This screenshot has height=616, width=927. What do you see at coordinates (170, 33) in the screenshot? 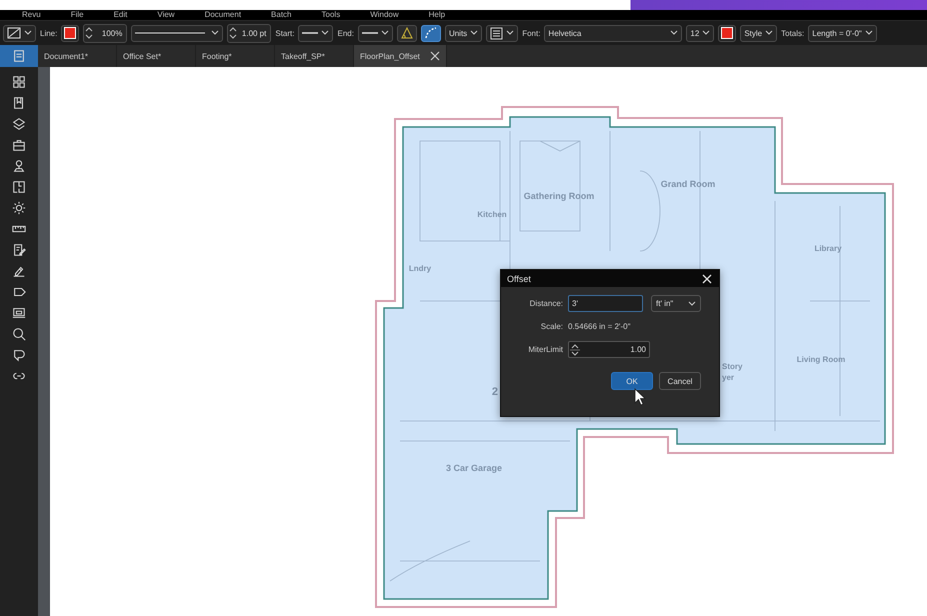
I see `solid-line-icon` at bounding box center [170, 33].